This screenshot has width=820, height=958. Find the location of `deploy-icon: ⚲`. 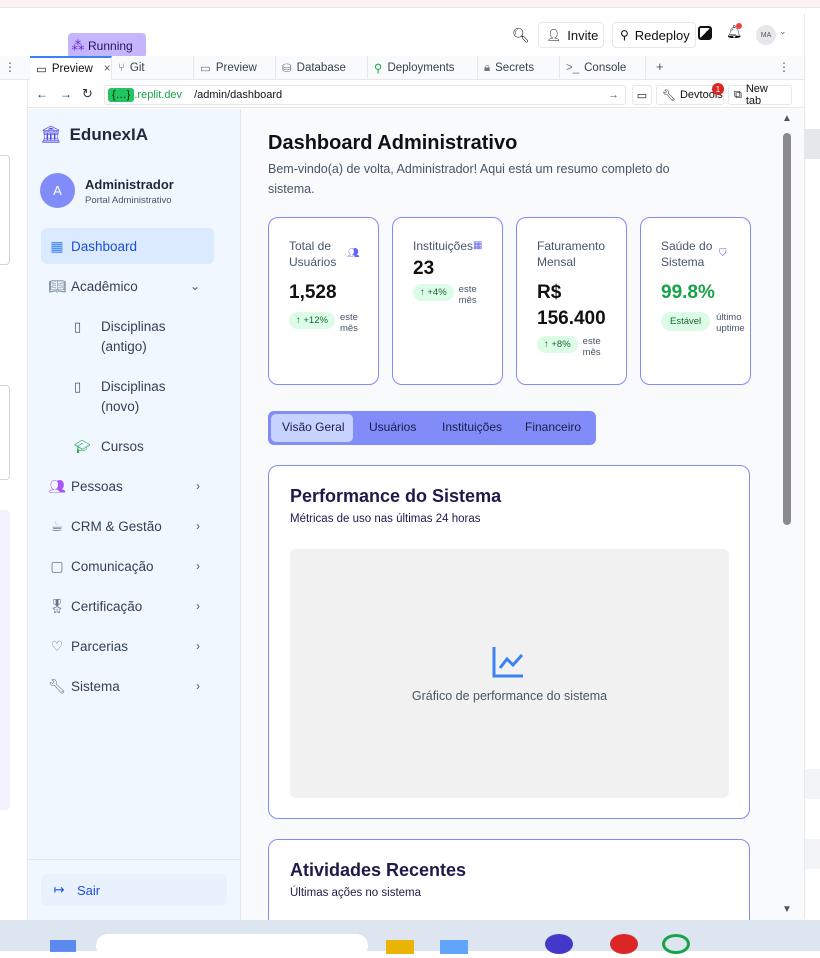

deploy-icon: ⚲ is located at coordinates (624, 35).